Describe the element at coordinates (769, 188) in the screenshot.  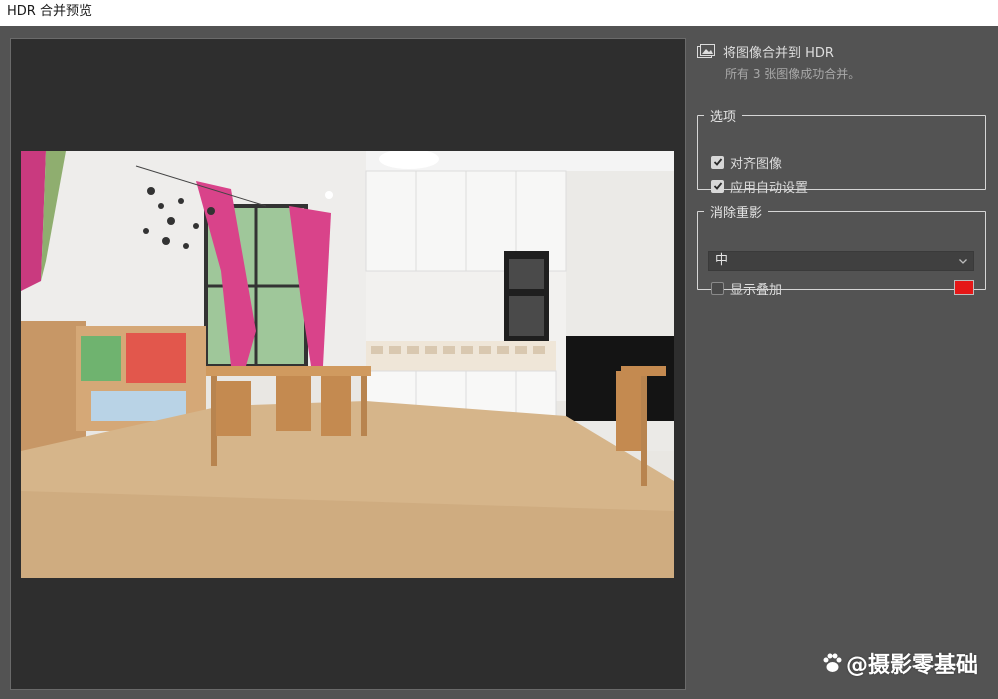
I see `auto-settings-label: 应用自动设置` at that location.